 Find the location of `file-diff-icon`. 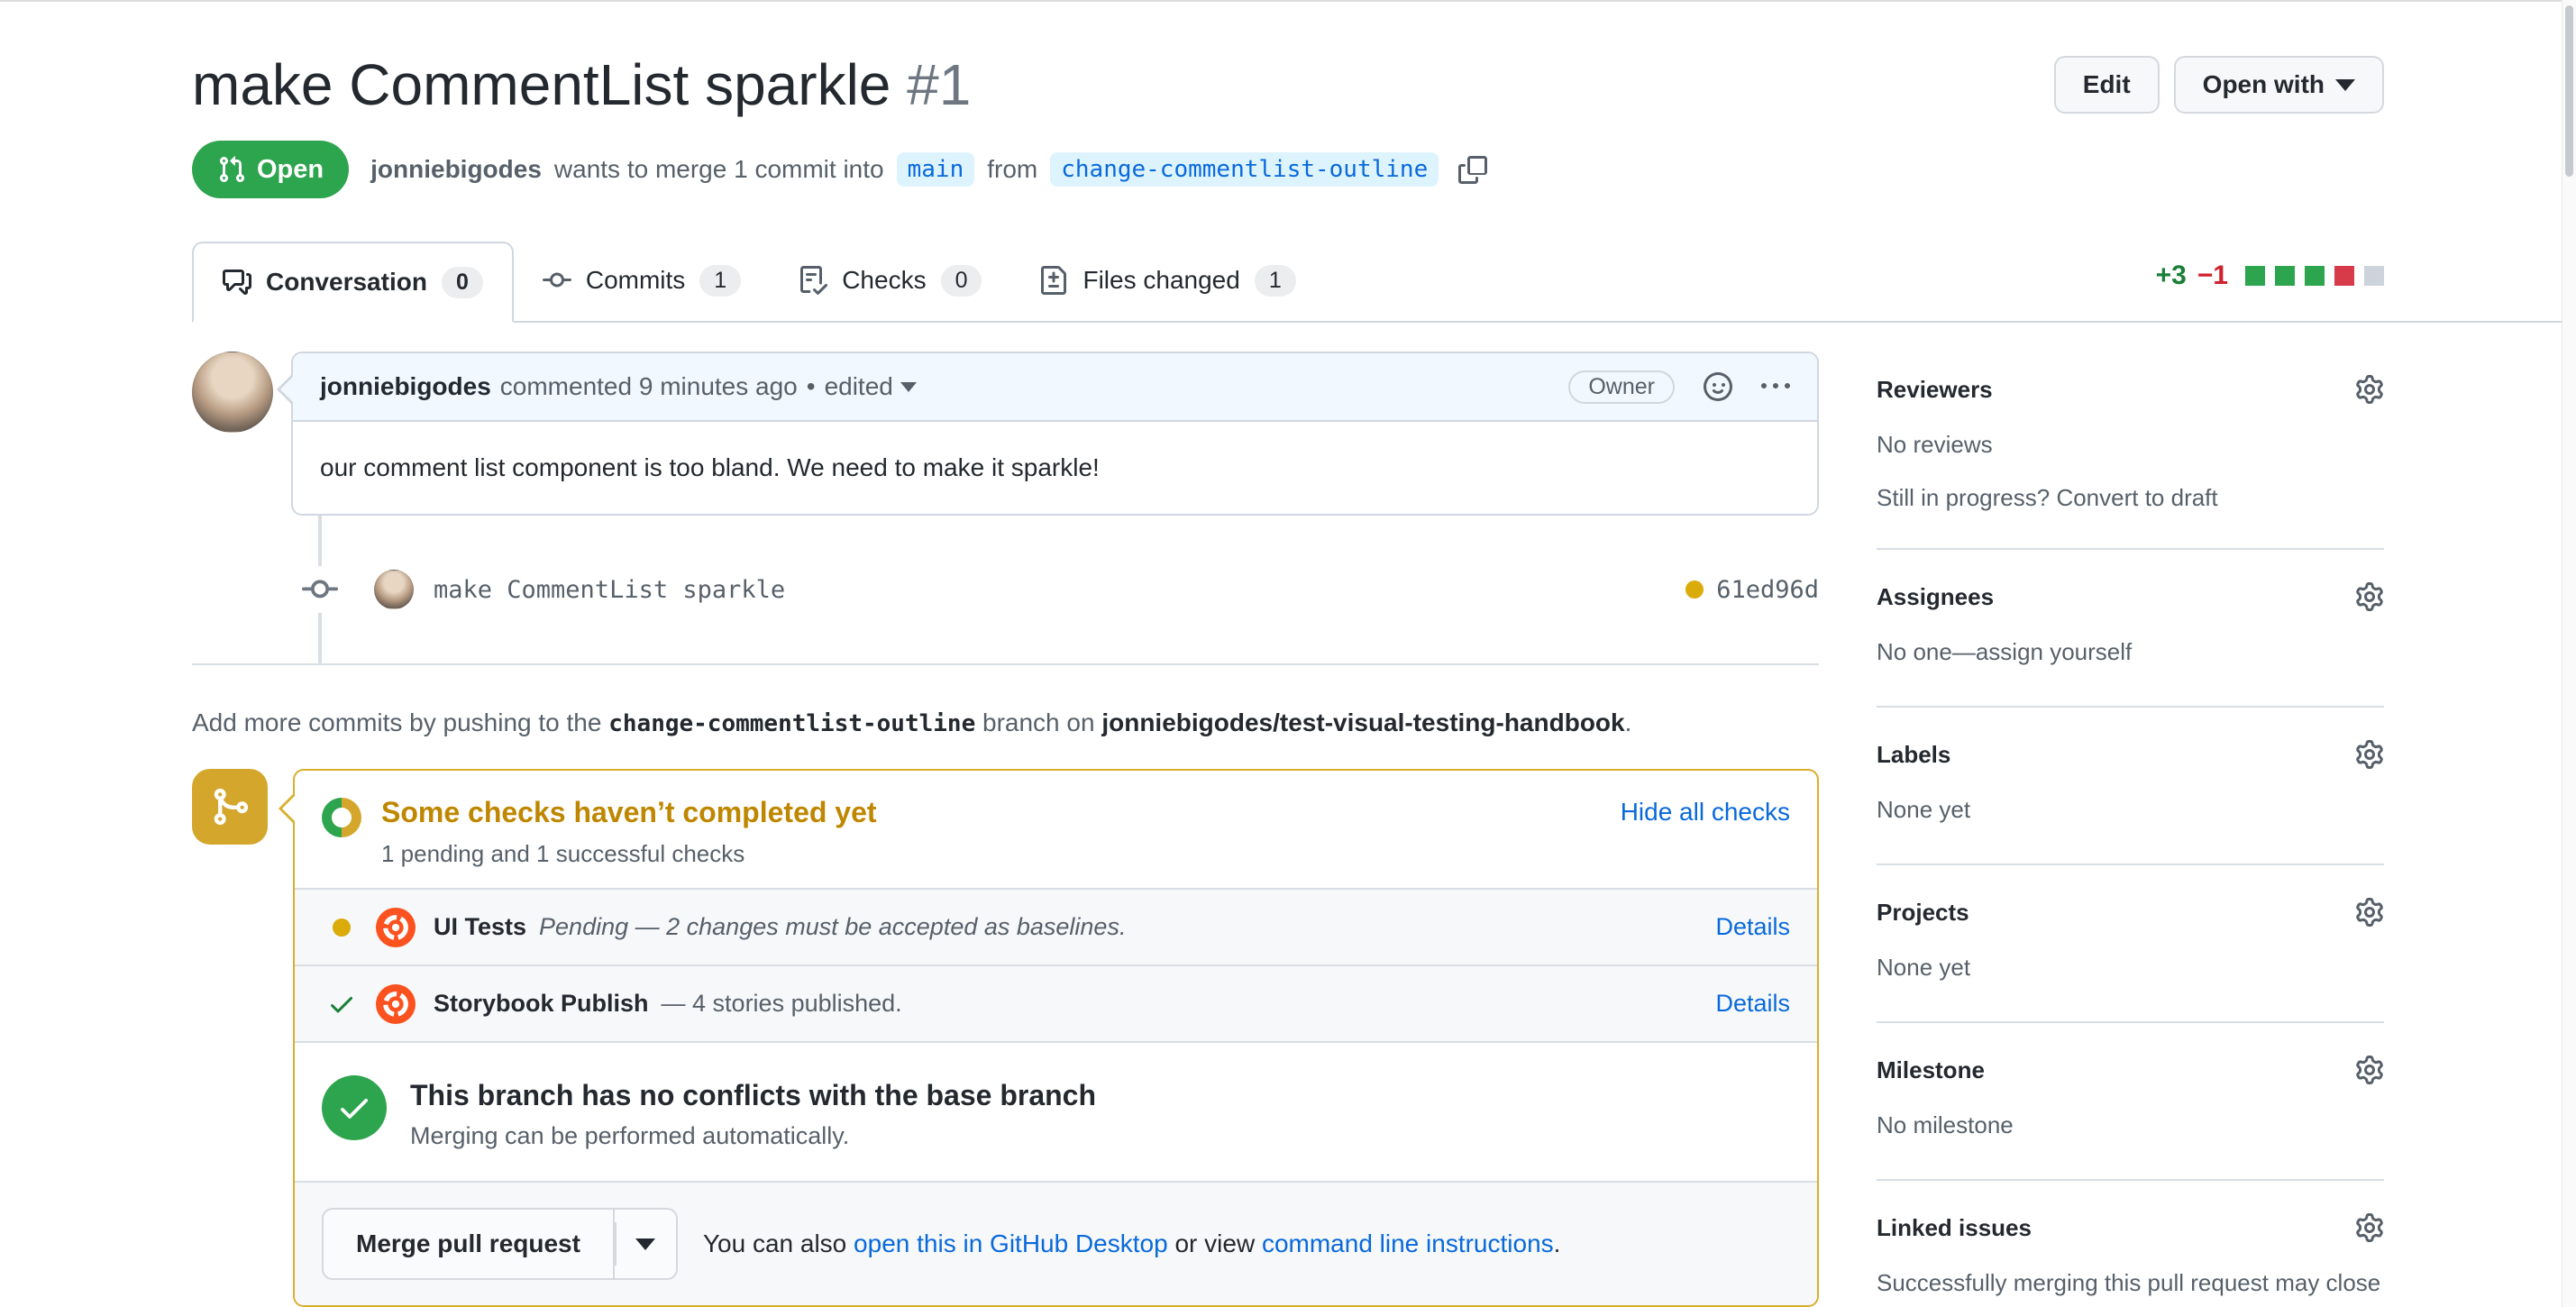

file-diff-icon is located at coordinates (1053, 280).